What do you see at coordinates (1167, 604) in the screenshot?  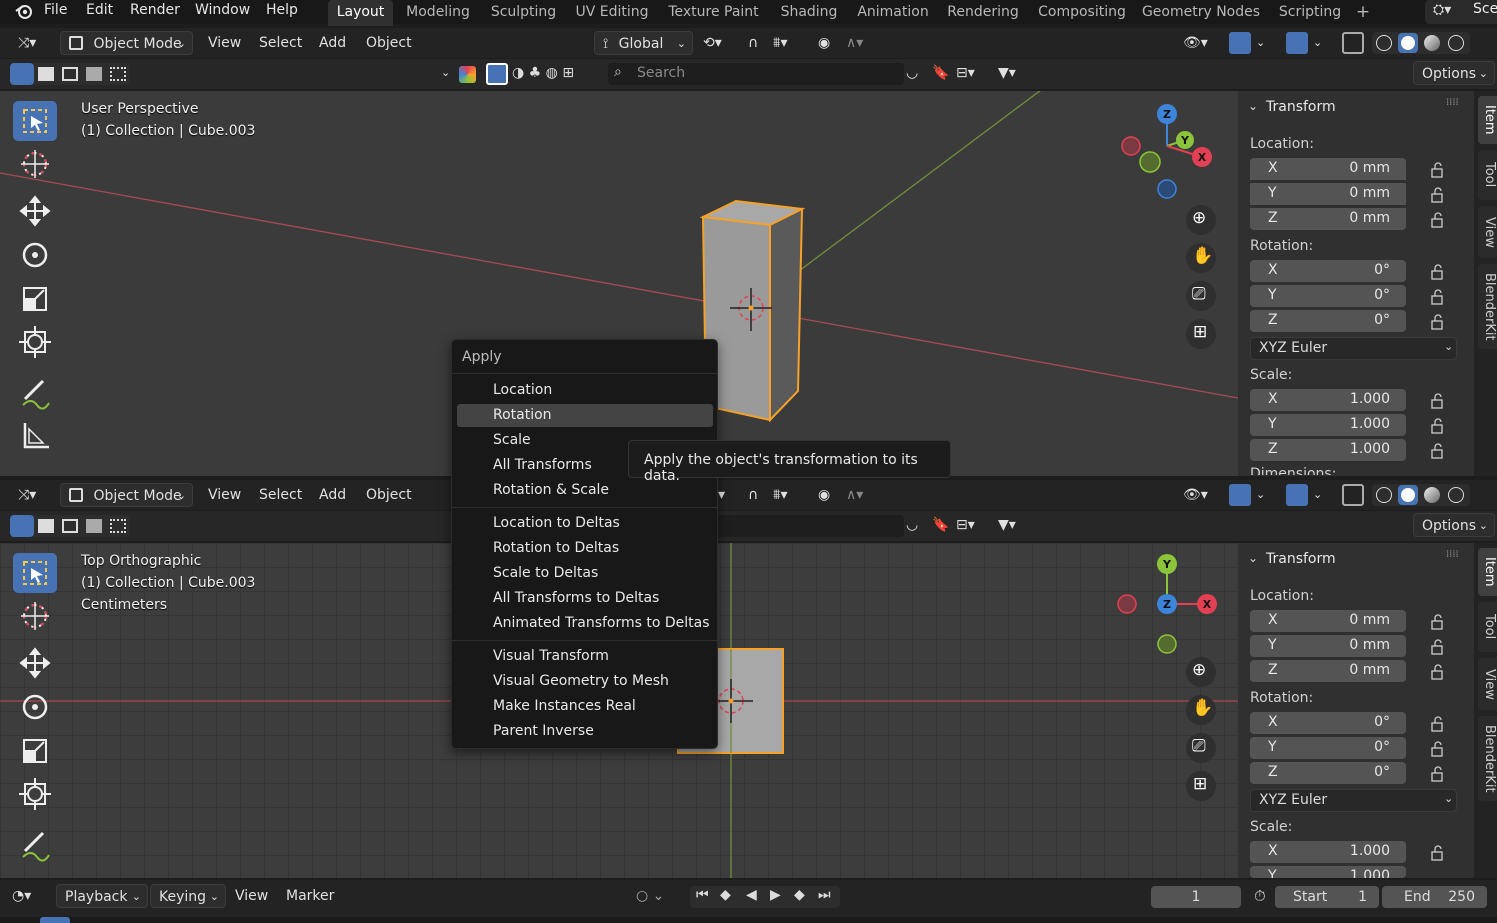 I see `navigation-gizmo: Y X Z` at bounding box center [1167, 604].